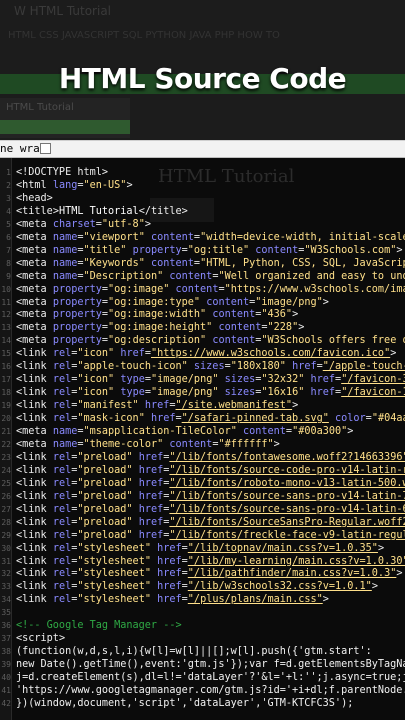 Image resolution: width=405 pixels, height=720 pixels. What do you see at coordinates (6, 703) in the screenshot?
I see `line-number: 42` at bounding box center [6, 703].